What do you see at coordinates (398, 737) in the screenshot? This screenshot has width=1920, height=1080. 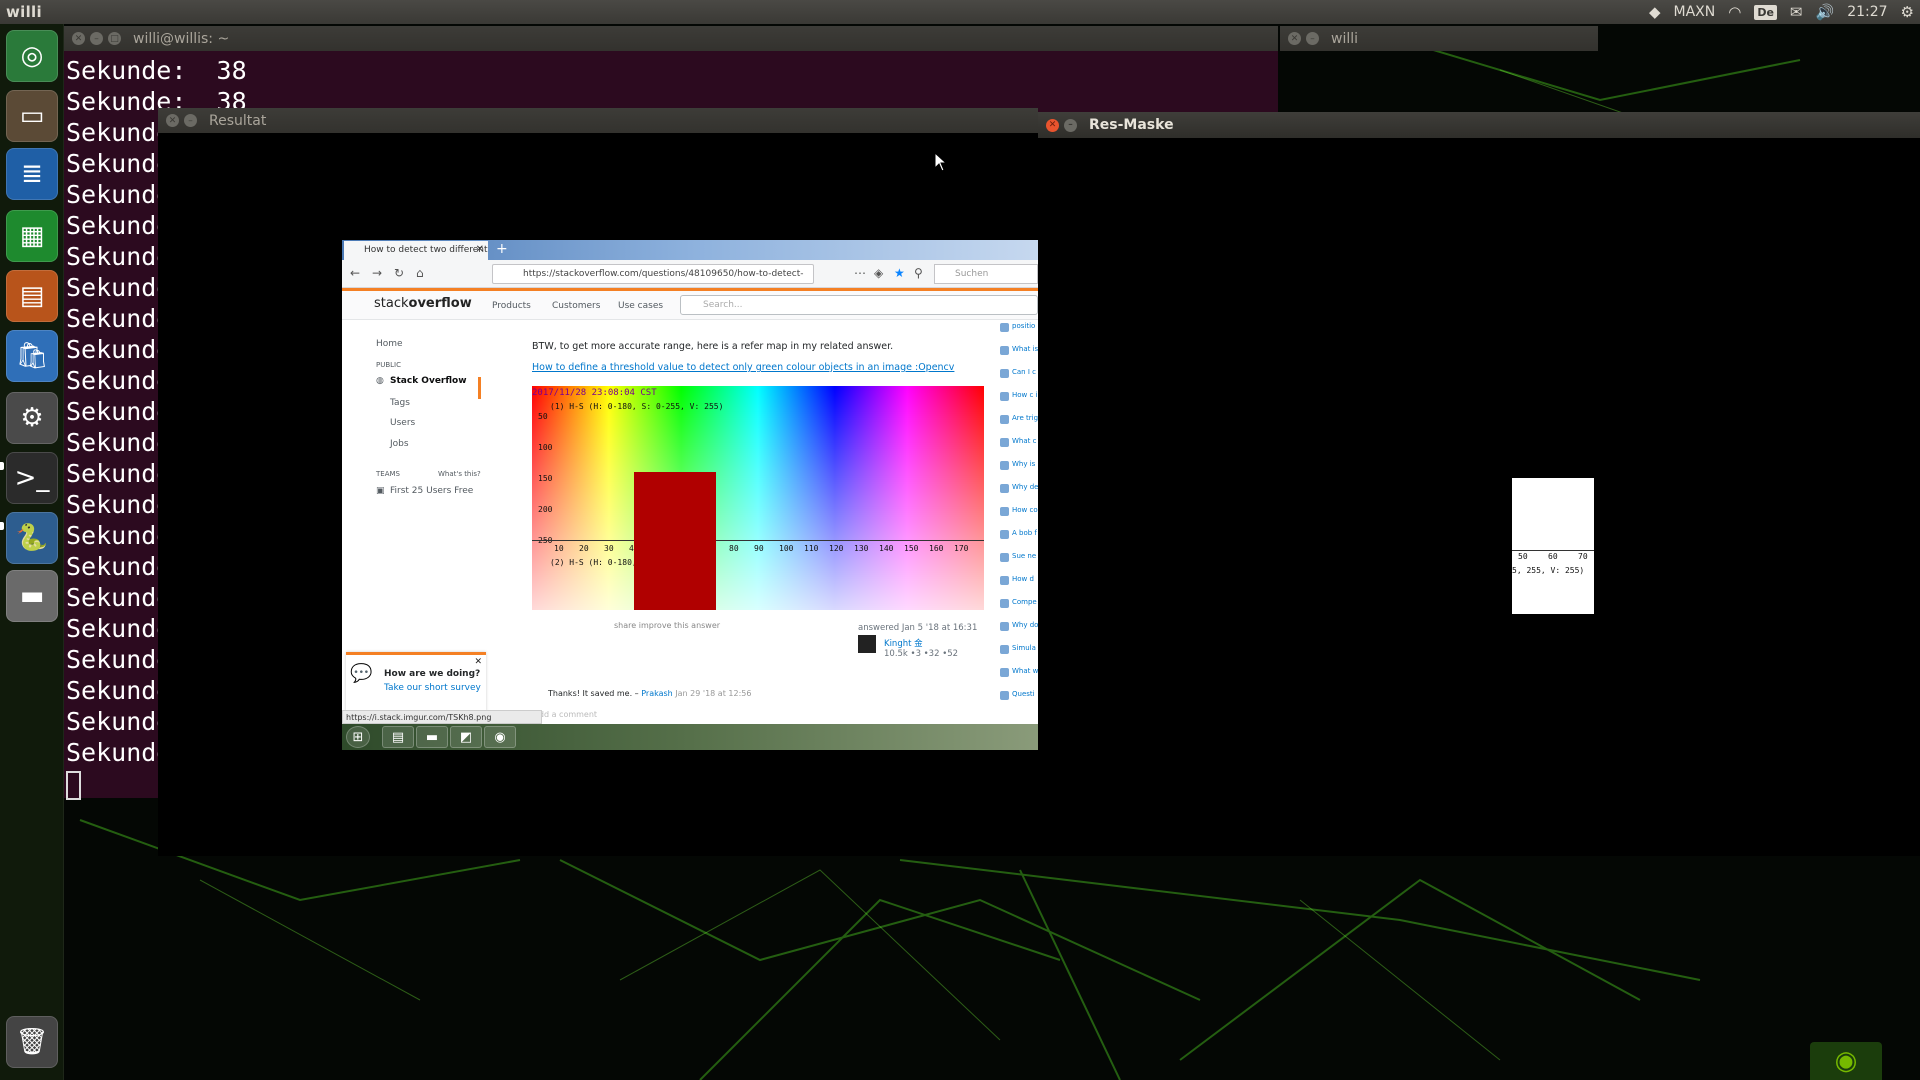 I see `calculator-icon: ▤` at bounding box center [398, 737].